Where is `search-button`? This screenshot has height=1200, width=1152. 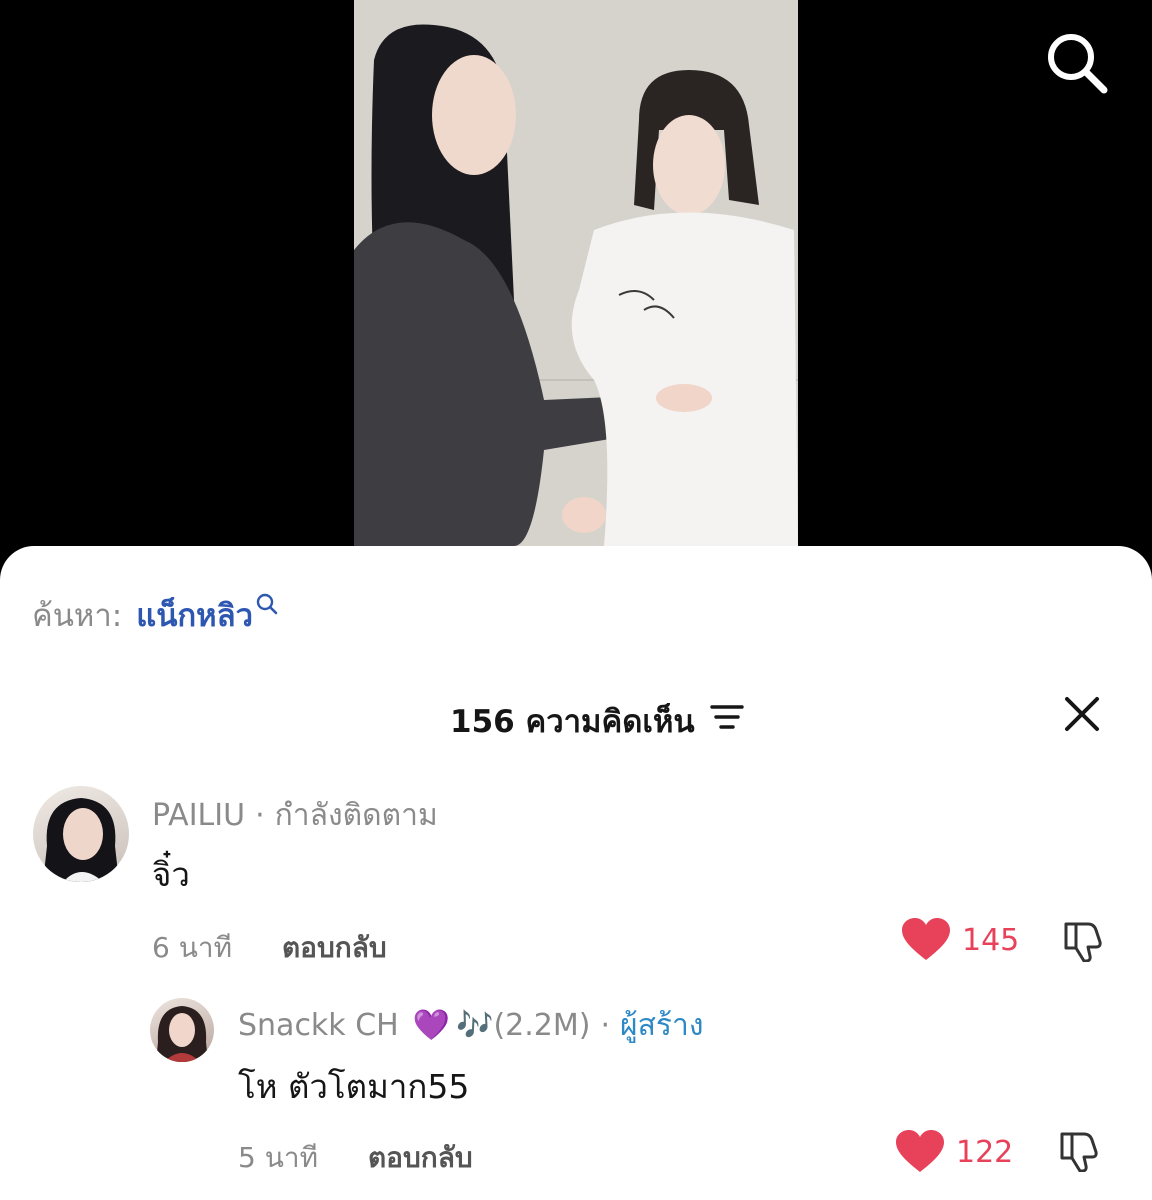 search-button is located at coordinates (1077, 63).